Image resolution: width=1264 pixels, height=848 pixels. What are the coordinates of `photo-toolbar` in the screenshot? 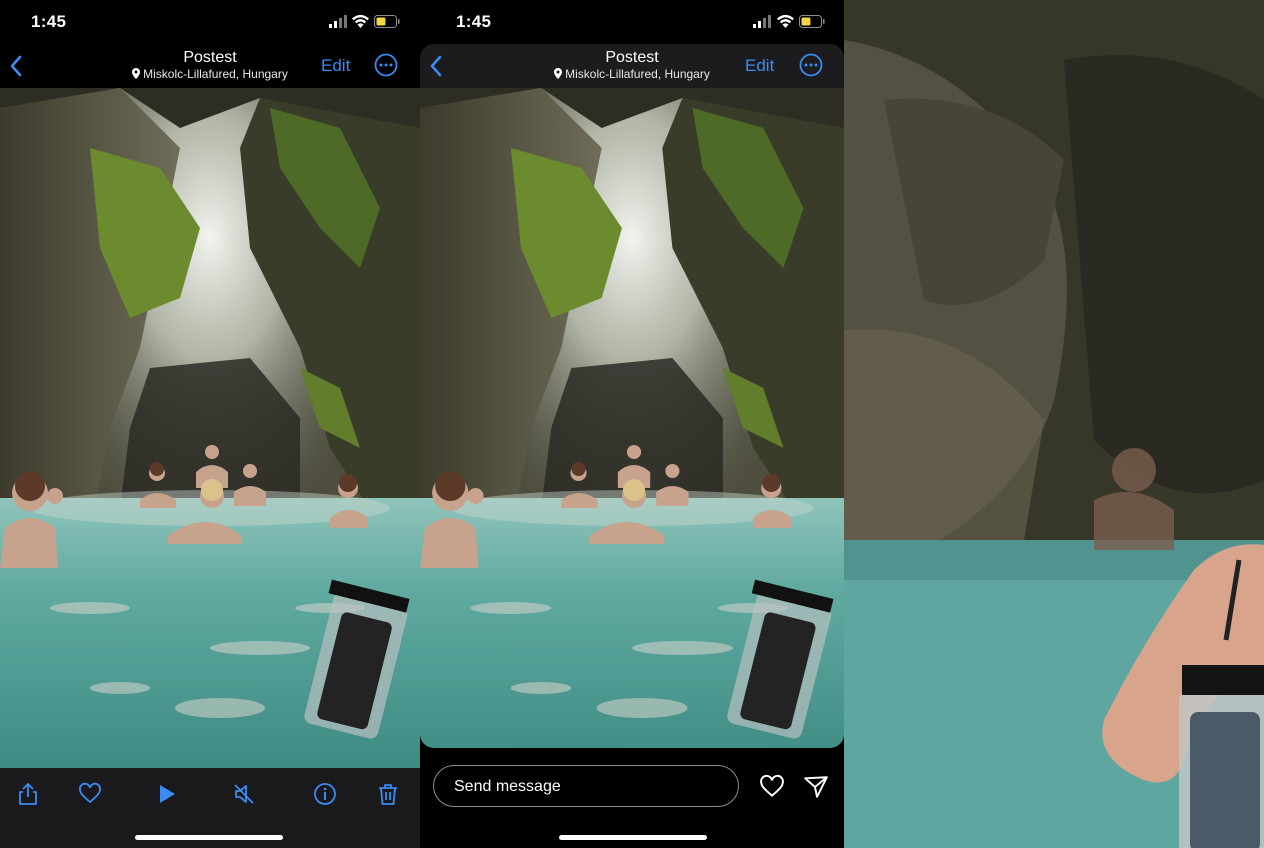 It's located at (210, 808).